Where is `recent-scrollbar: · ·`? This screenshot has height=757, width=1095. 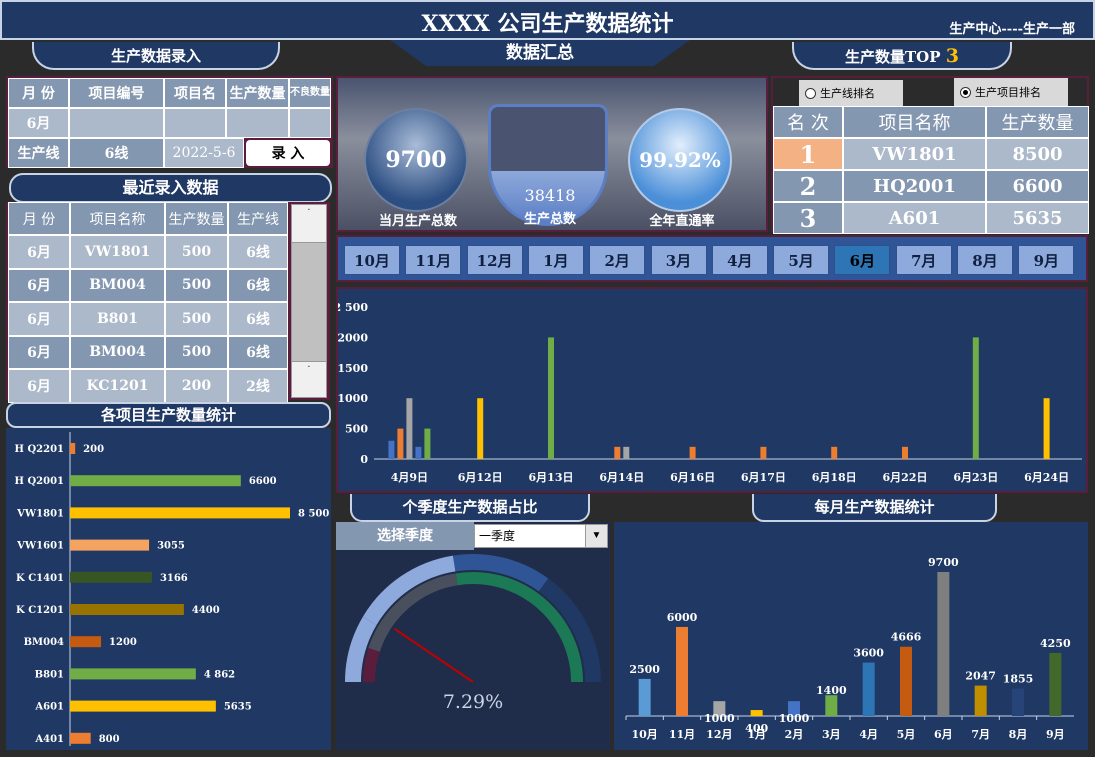 recent-scrollbar: · · is located at coordinates (309, 301).